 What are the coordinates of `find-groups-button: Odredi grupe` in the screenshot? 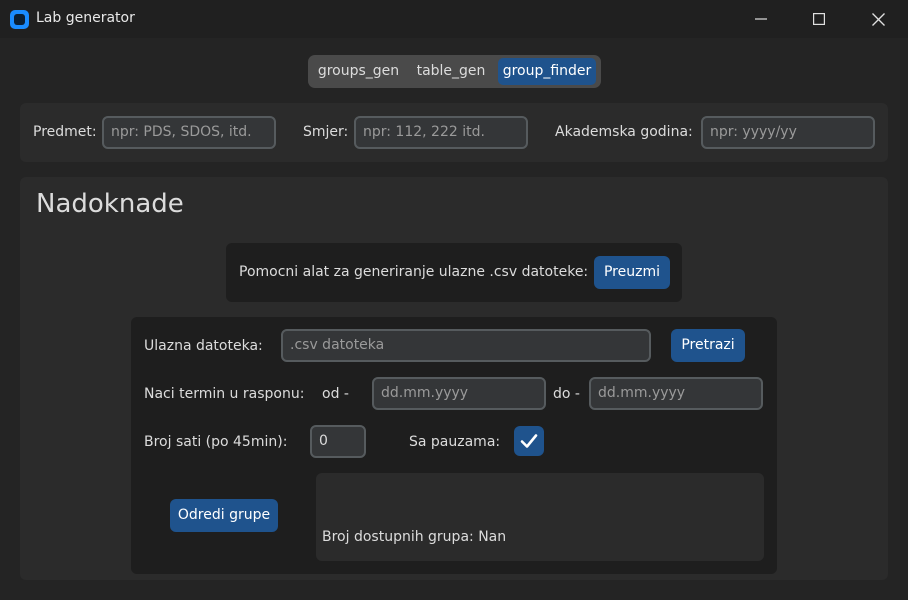 It's located at (224, 515).